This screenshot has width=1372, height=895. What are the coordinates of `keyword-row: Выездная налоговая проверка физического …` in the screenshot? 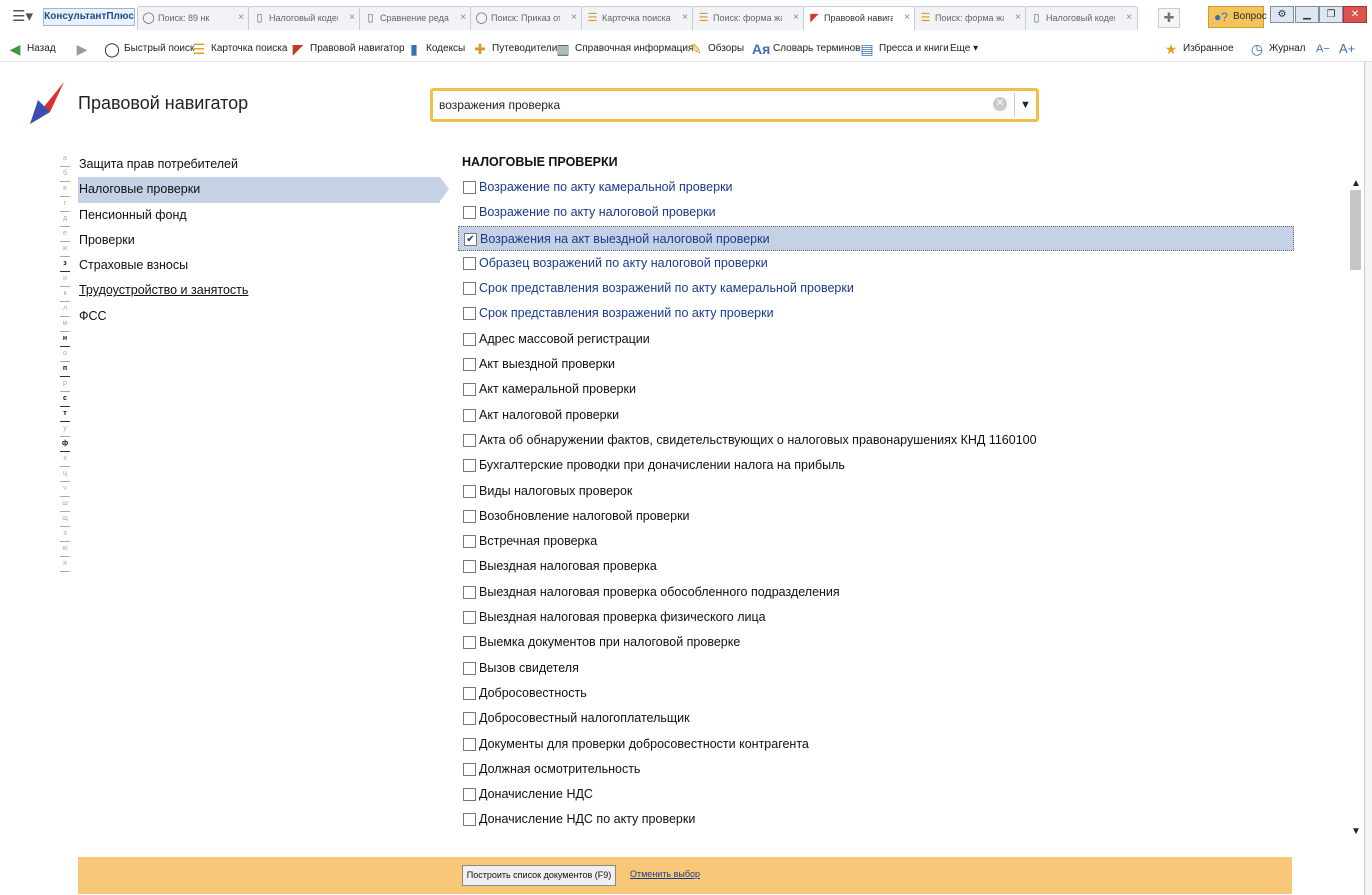 It's located at (876, 617).